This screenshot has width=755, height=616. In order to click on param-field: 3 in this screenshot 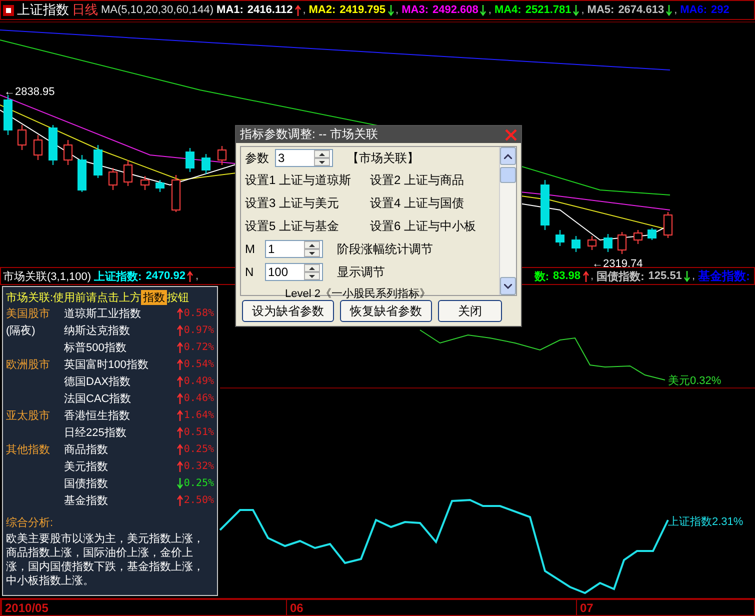, I will do `click(304, 158)`.